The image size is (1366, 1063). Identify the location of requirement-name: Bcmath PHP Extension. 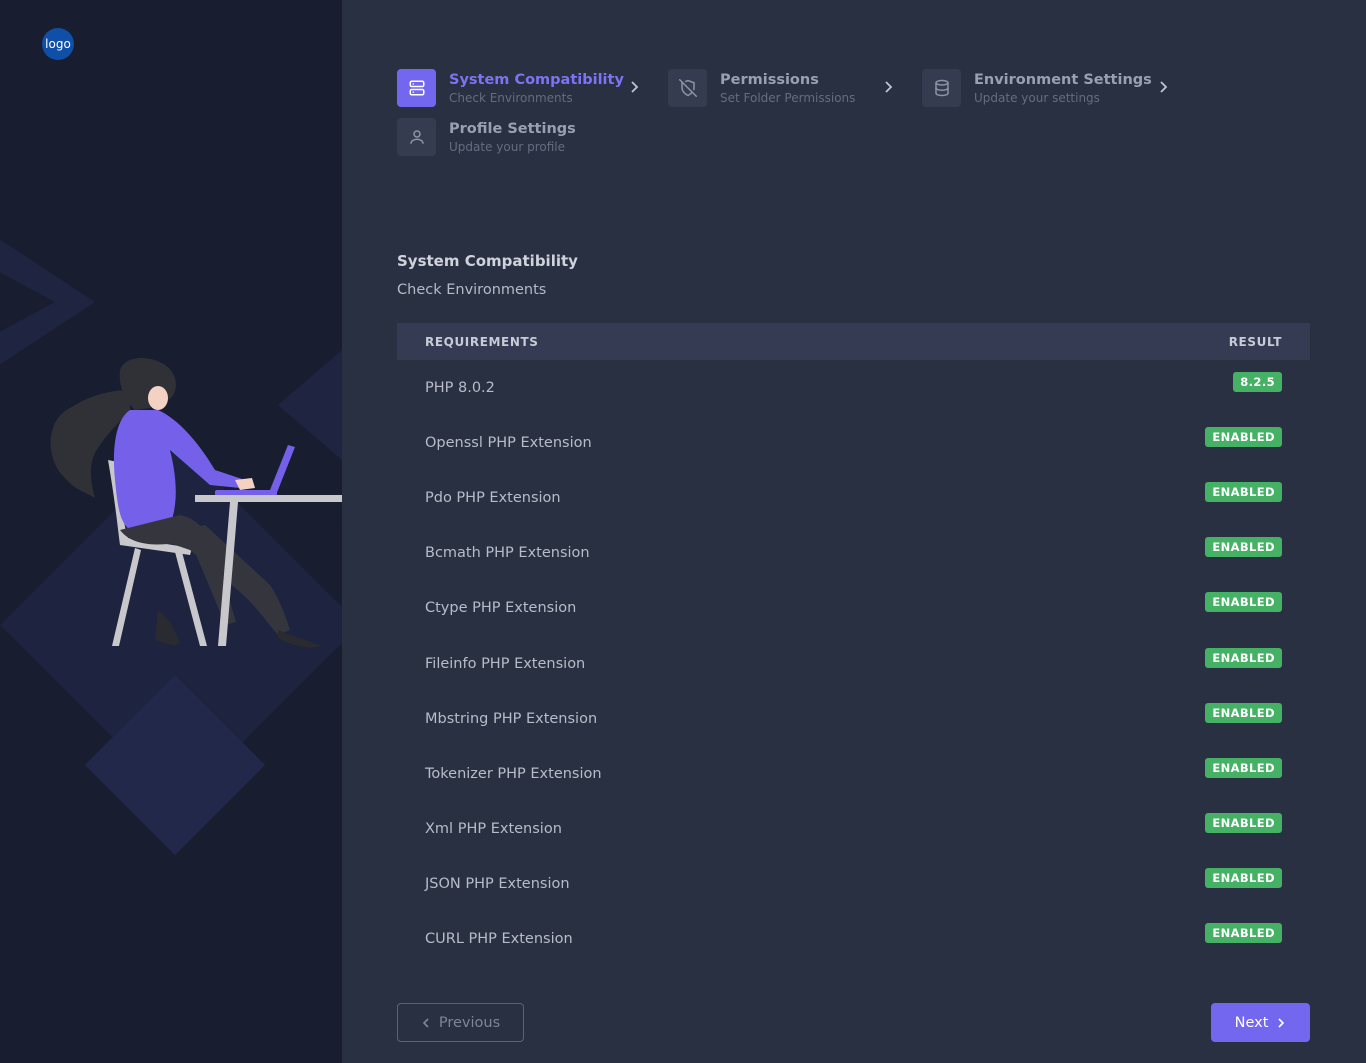
(507, 553).